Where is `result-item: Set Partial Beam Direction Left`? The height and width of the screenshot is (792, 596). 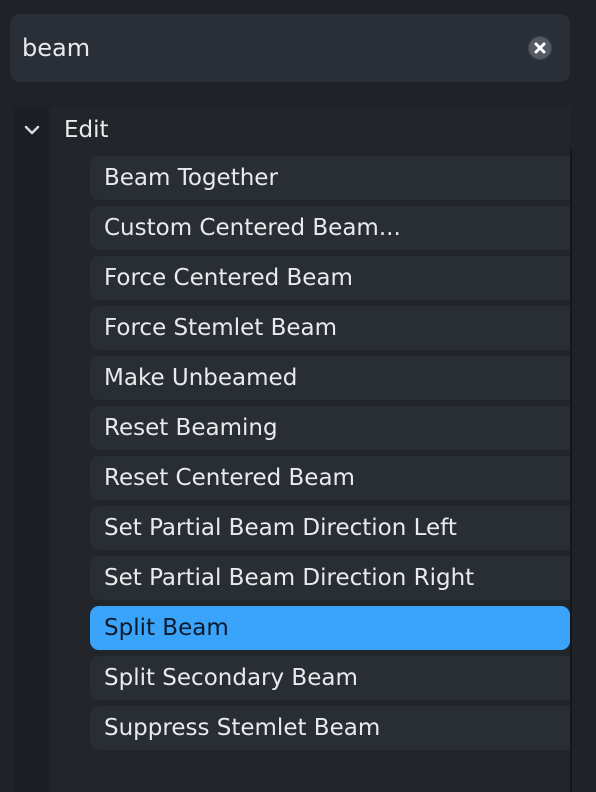
result-item: Set Partial Beam Direction Left is located at coordinates (330, 528).